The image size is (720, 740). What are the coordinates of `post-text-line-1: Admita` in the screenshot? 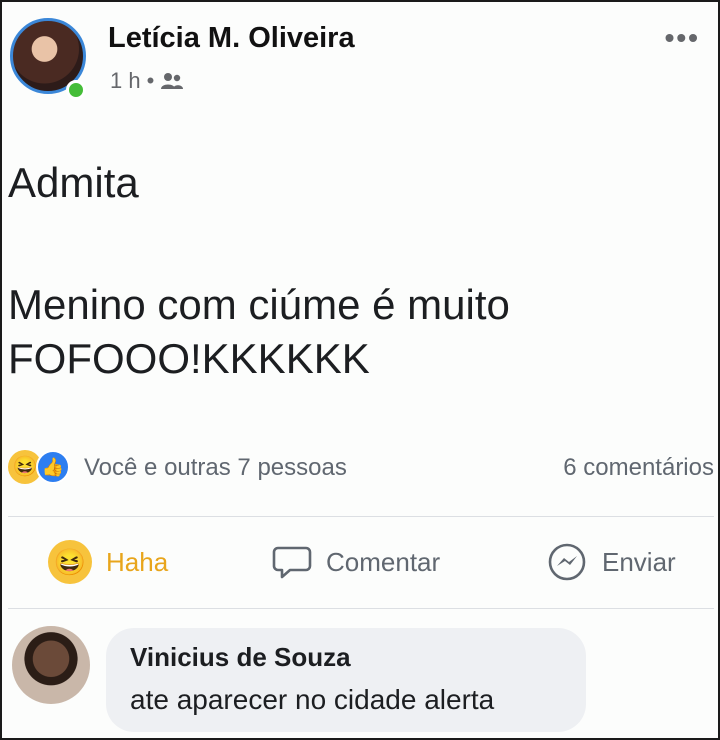 It's located at (73, 182).